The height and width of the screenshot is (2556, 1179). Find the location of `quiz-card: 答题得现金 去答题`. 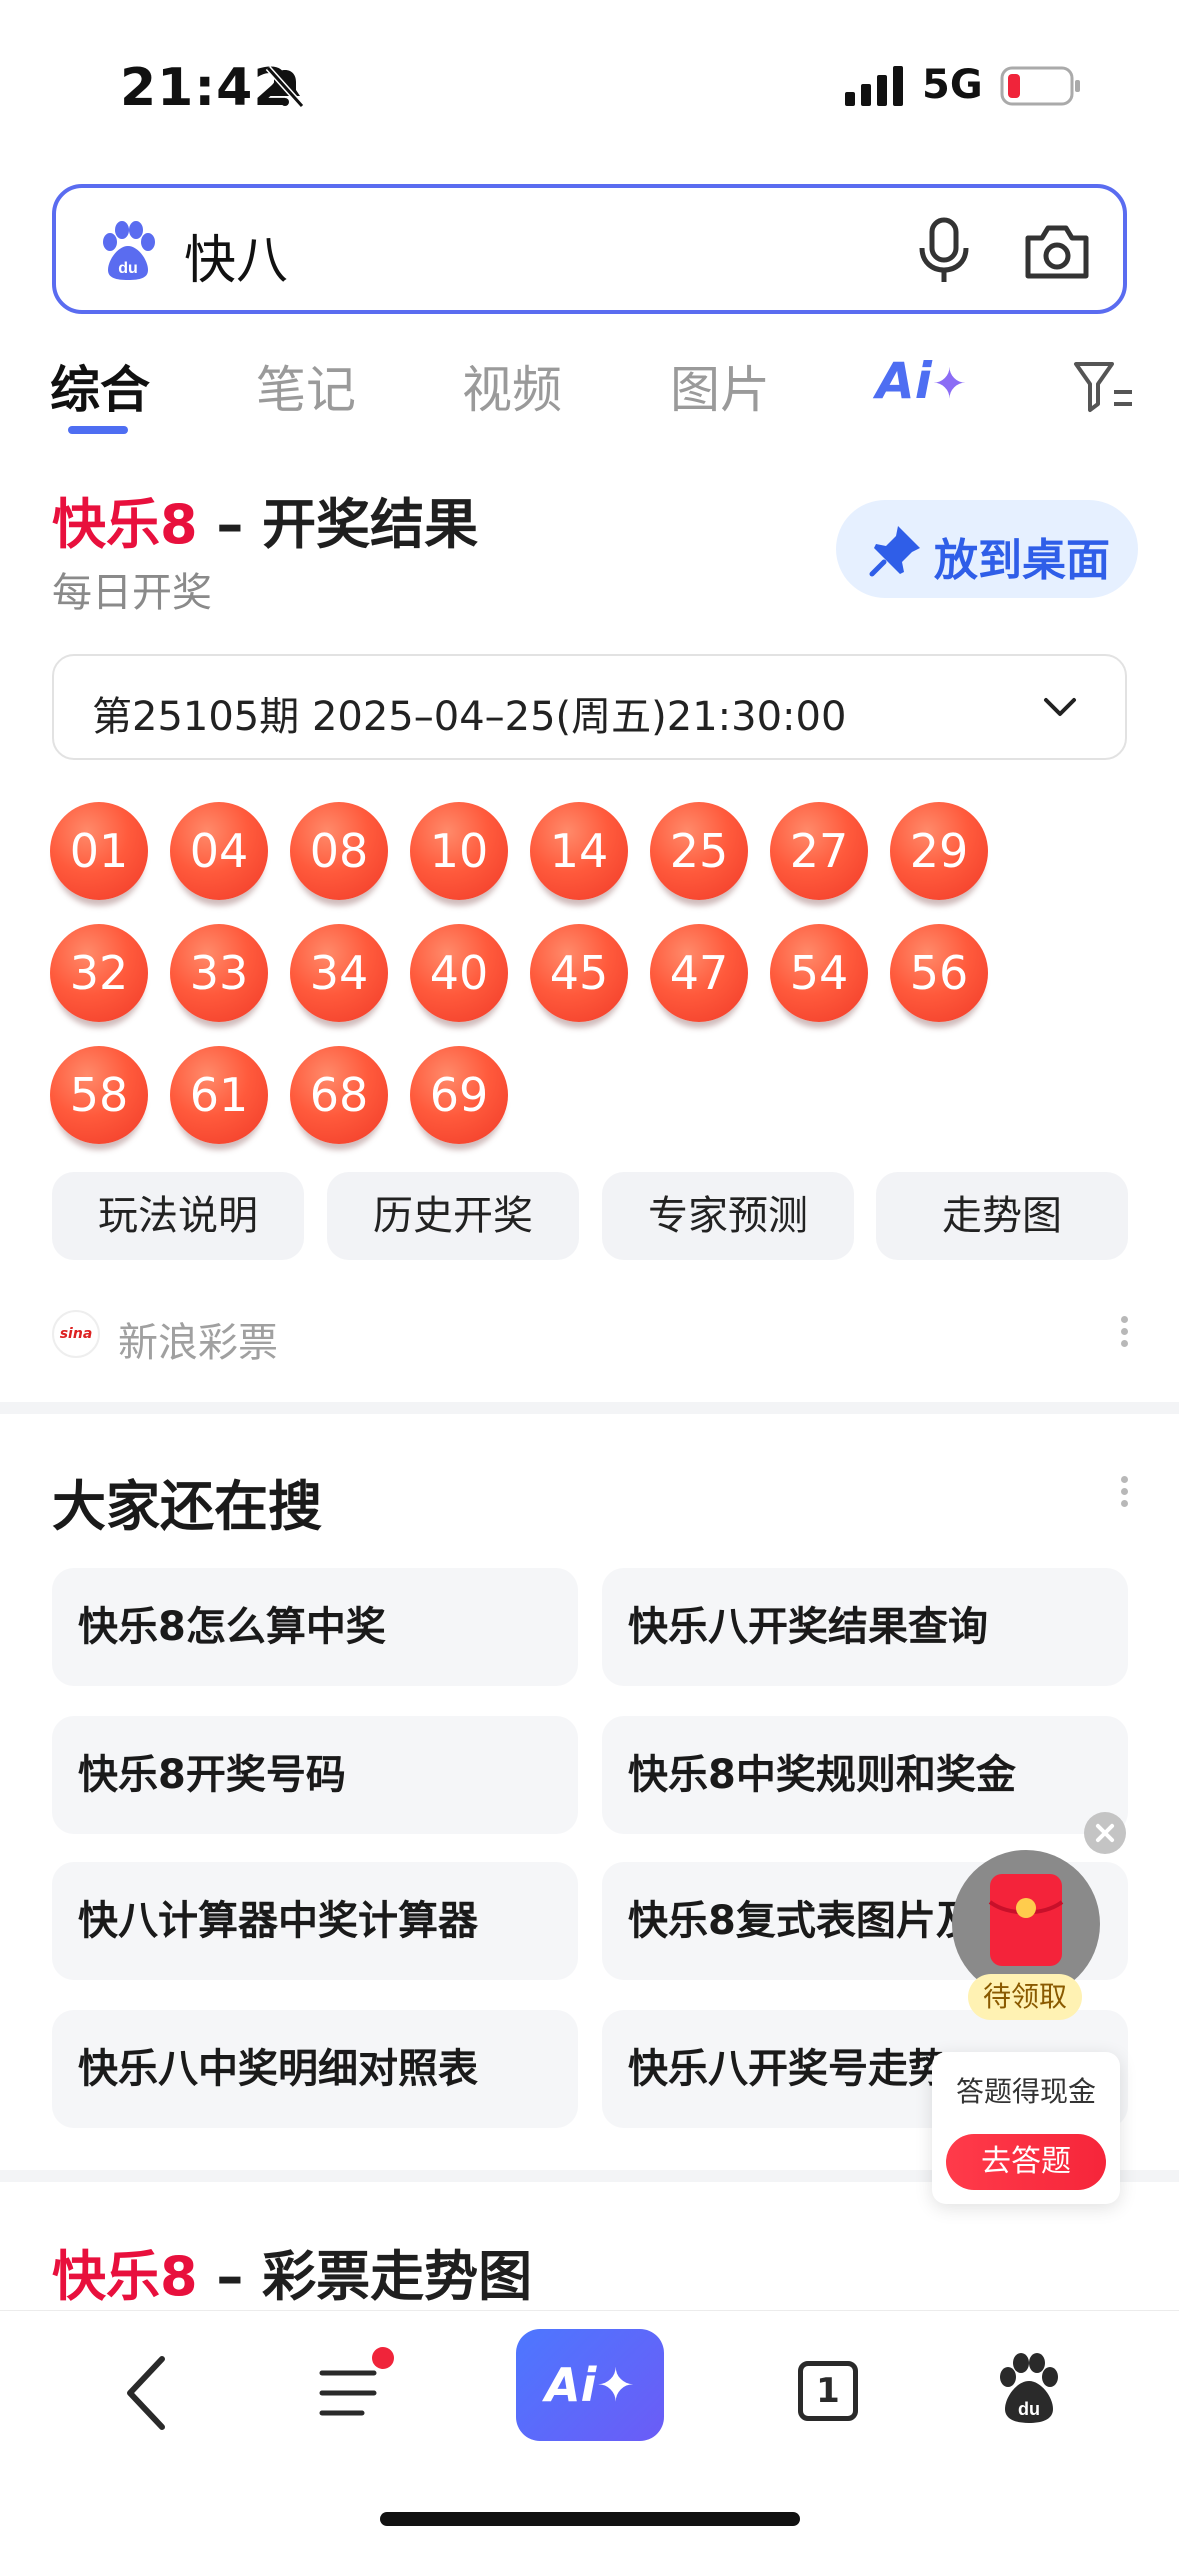

quiz-card: 答题得现金 去答题 is located at coordinates (1026, 2128).